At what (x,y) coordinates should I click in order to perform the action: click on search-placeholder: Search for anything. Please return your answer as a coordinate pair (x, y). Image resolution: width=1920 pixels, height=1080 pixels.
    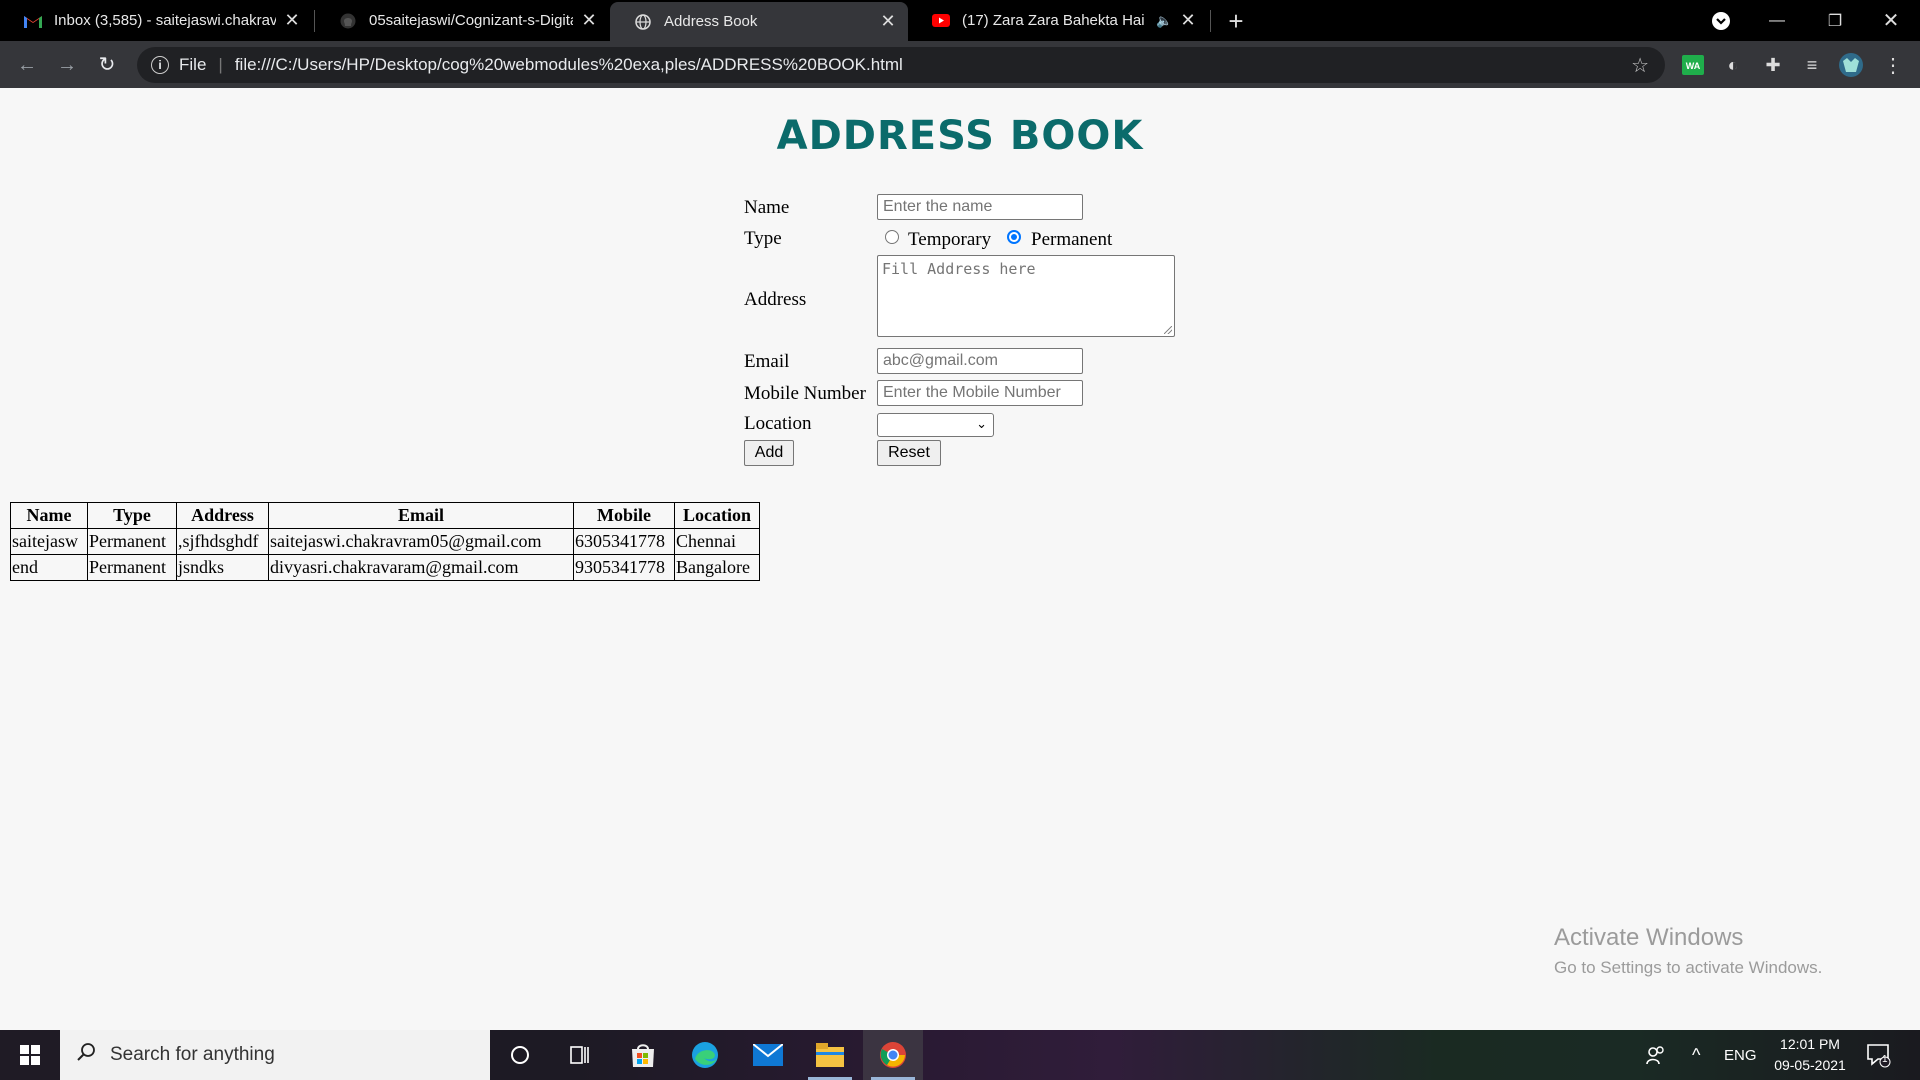
    Looking at the image, I should click on (192, 1054).